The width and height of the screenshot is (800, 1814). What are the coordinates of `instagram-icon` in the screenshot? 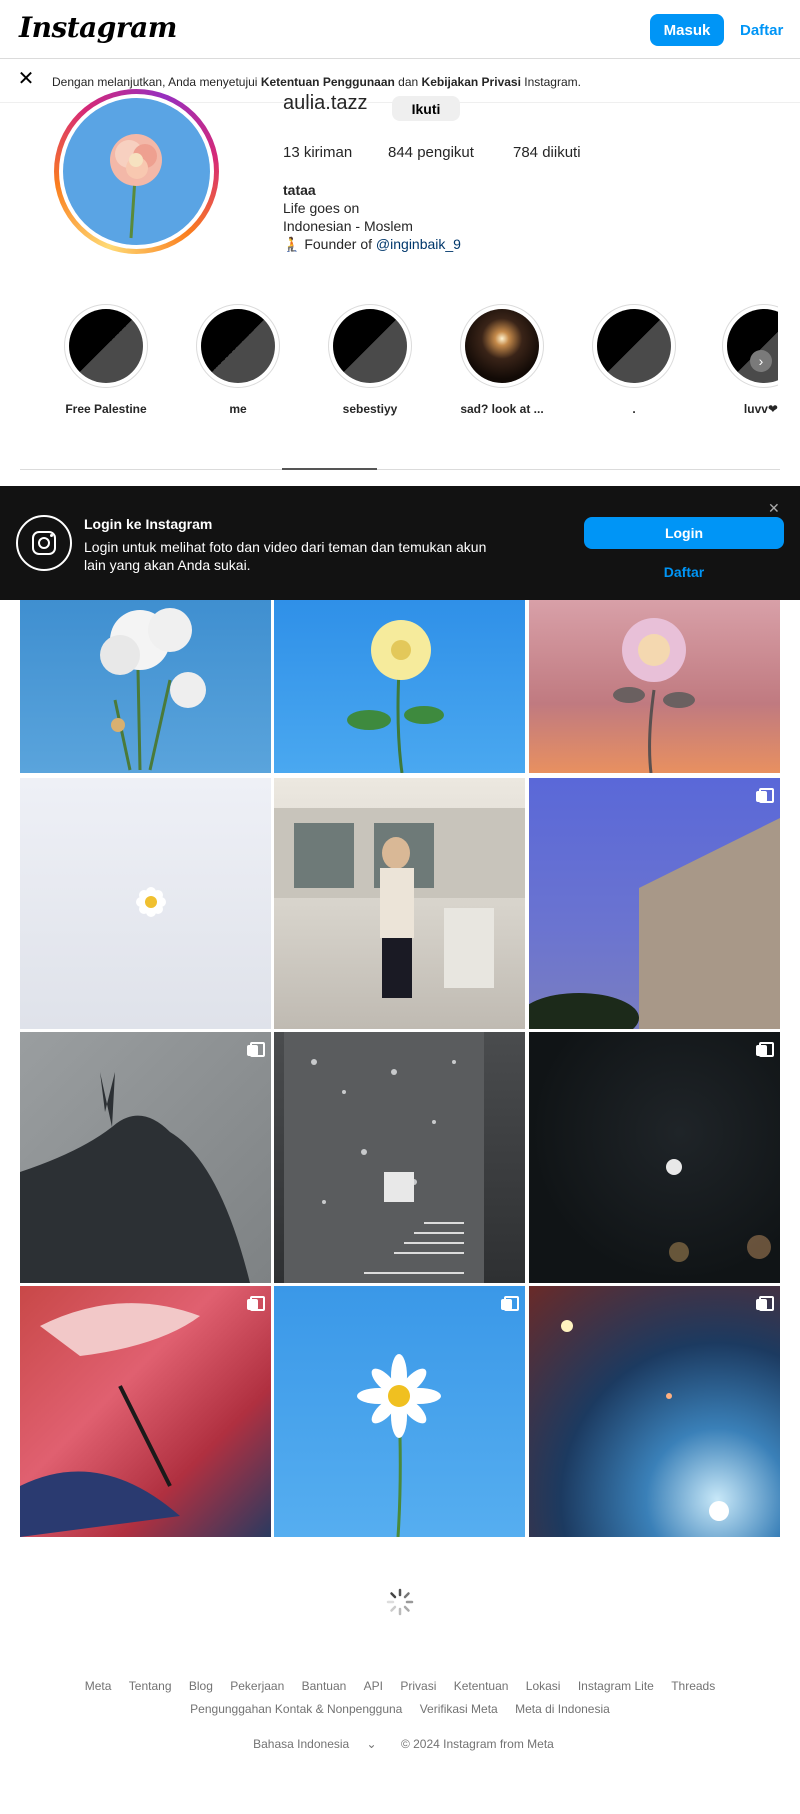 It's located at (44, 543).